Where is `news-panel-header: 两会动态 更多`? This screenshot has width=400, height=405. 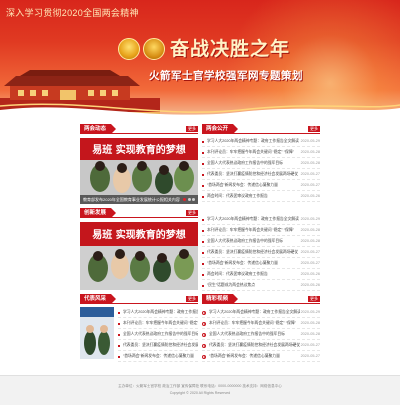 news-panel-header: 两会动态 更多 is located at coordinates (139, 129).